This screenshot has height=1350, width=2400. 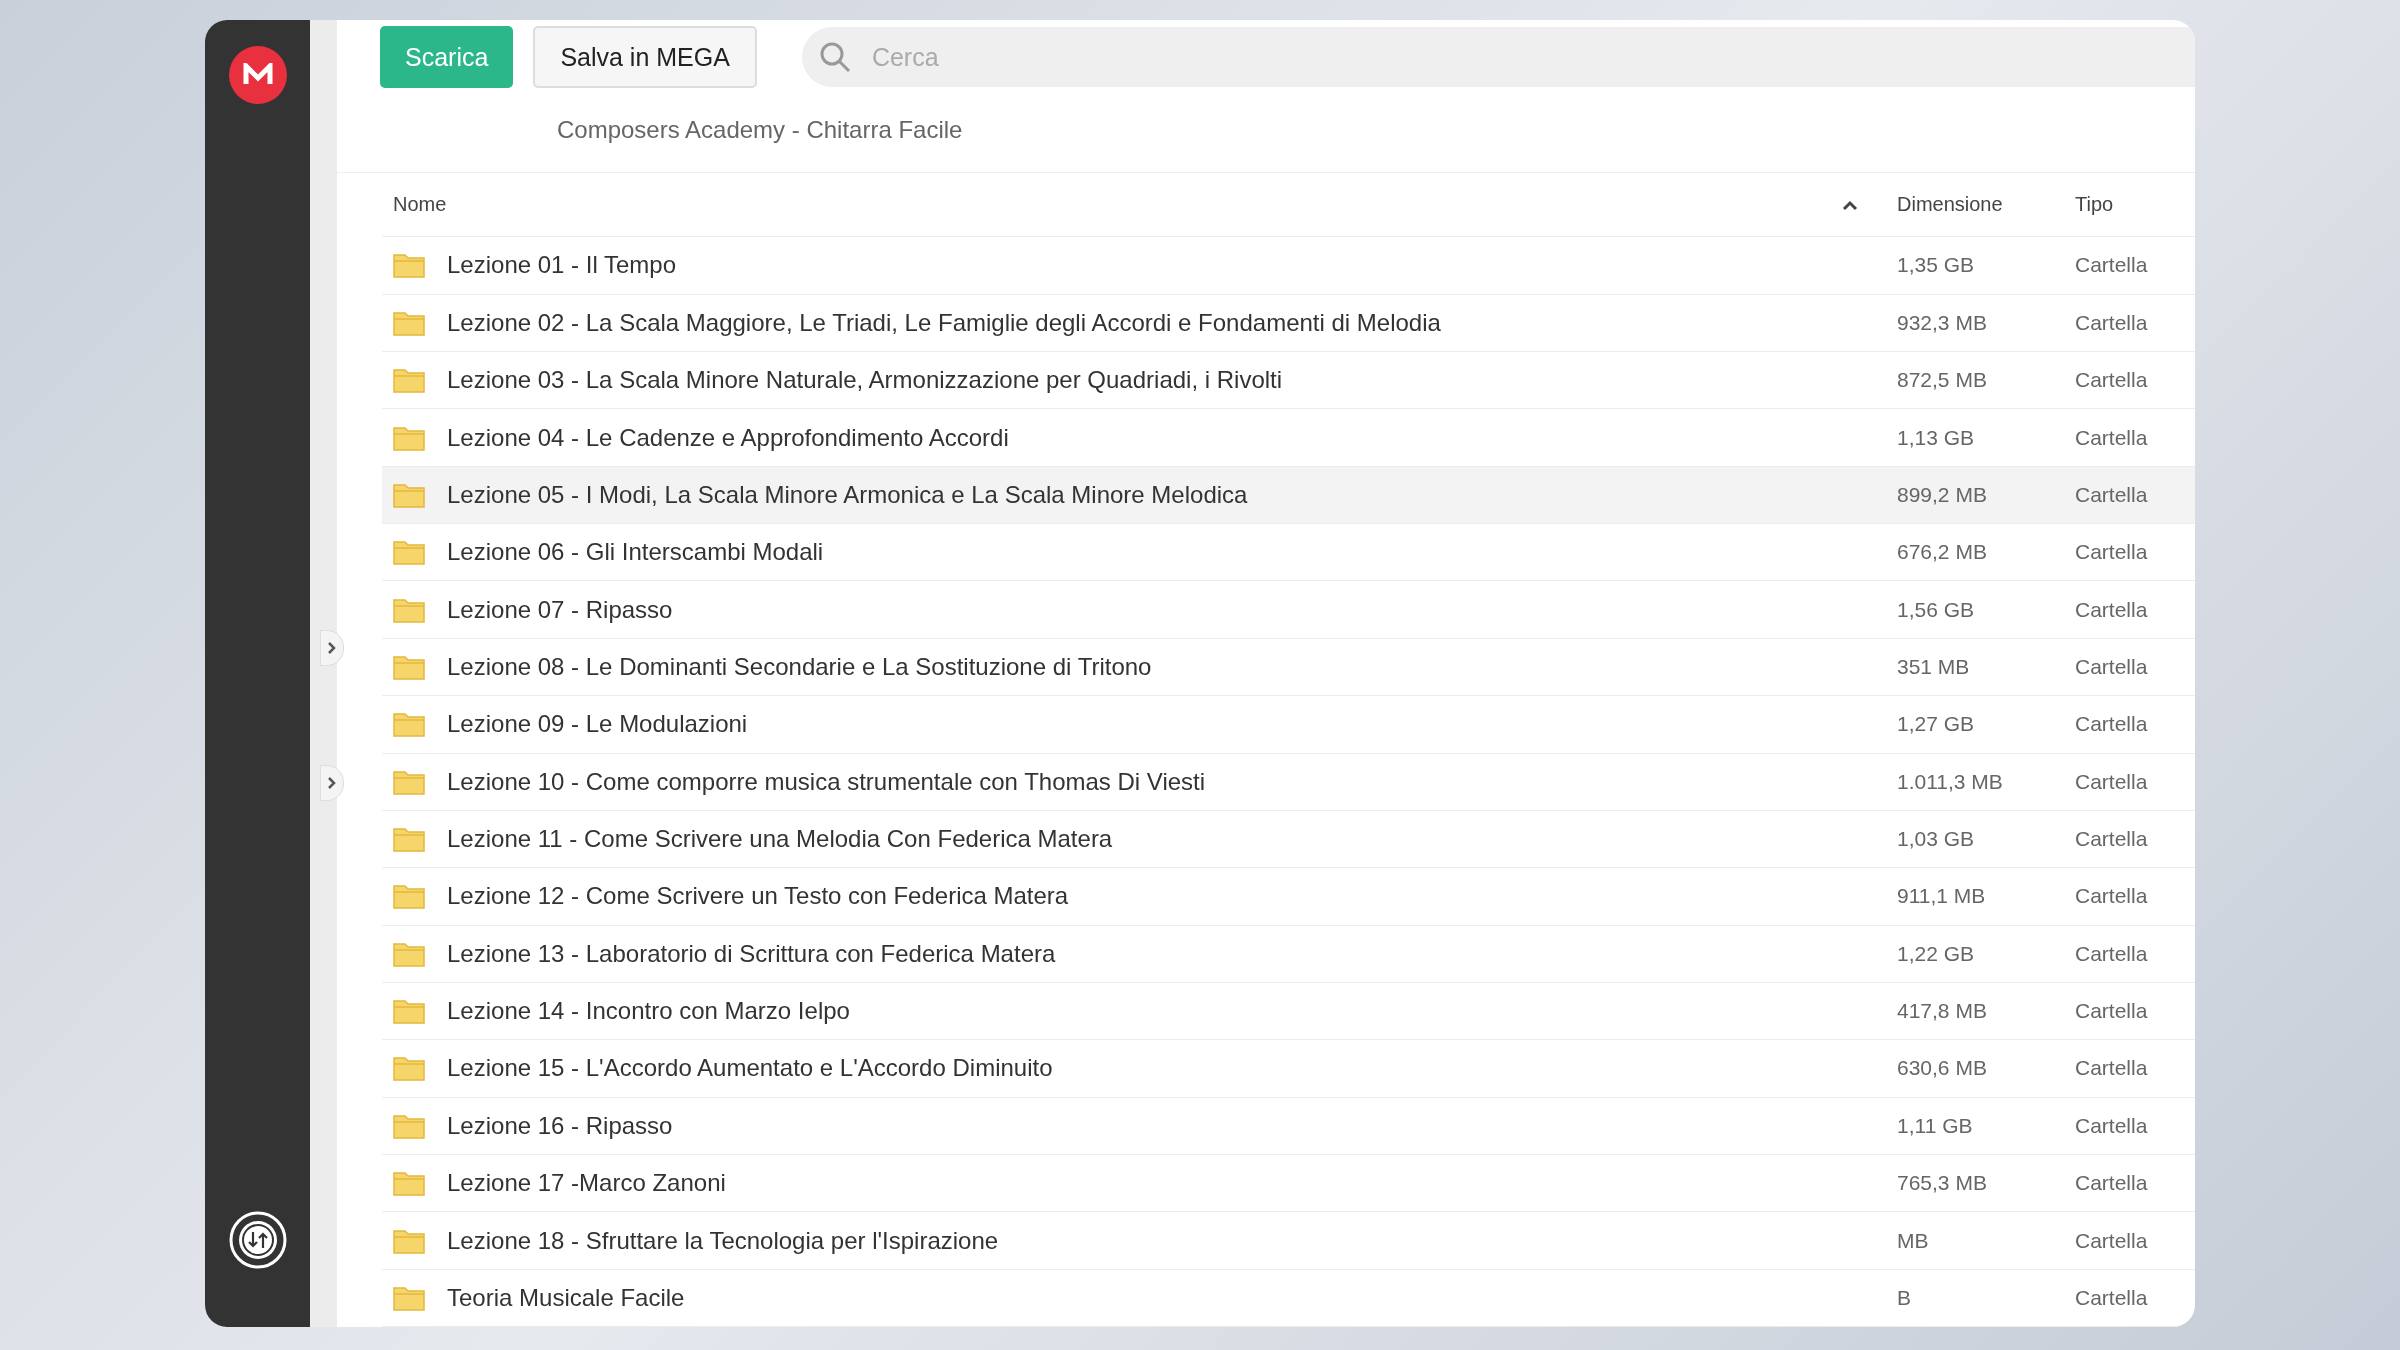 I want to click on size-cell: 899,2 MB, so click(x=1942, y=494).